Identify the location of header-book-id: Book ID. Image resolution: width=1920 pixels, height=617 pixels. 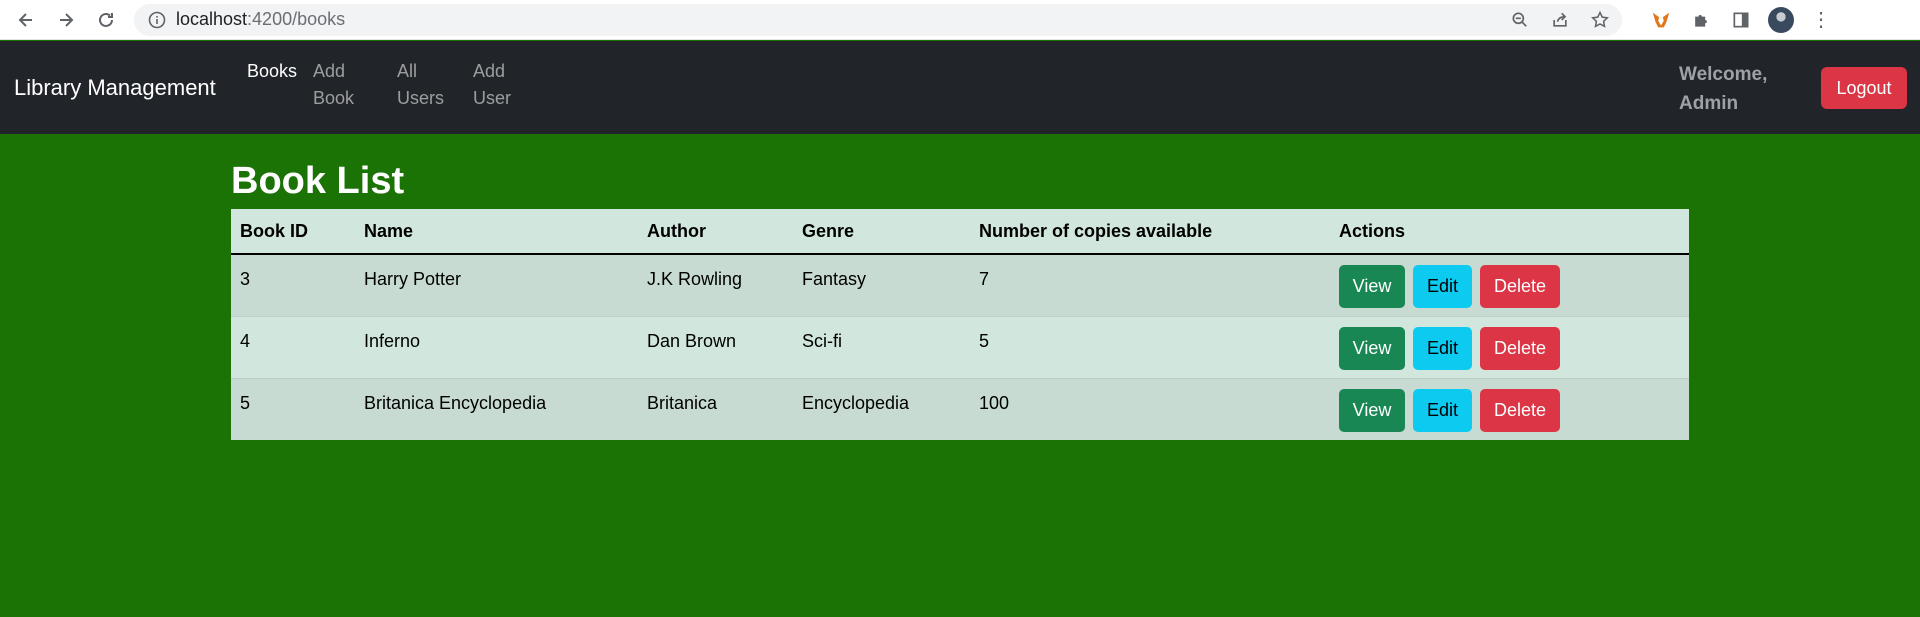
(293, 232).